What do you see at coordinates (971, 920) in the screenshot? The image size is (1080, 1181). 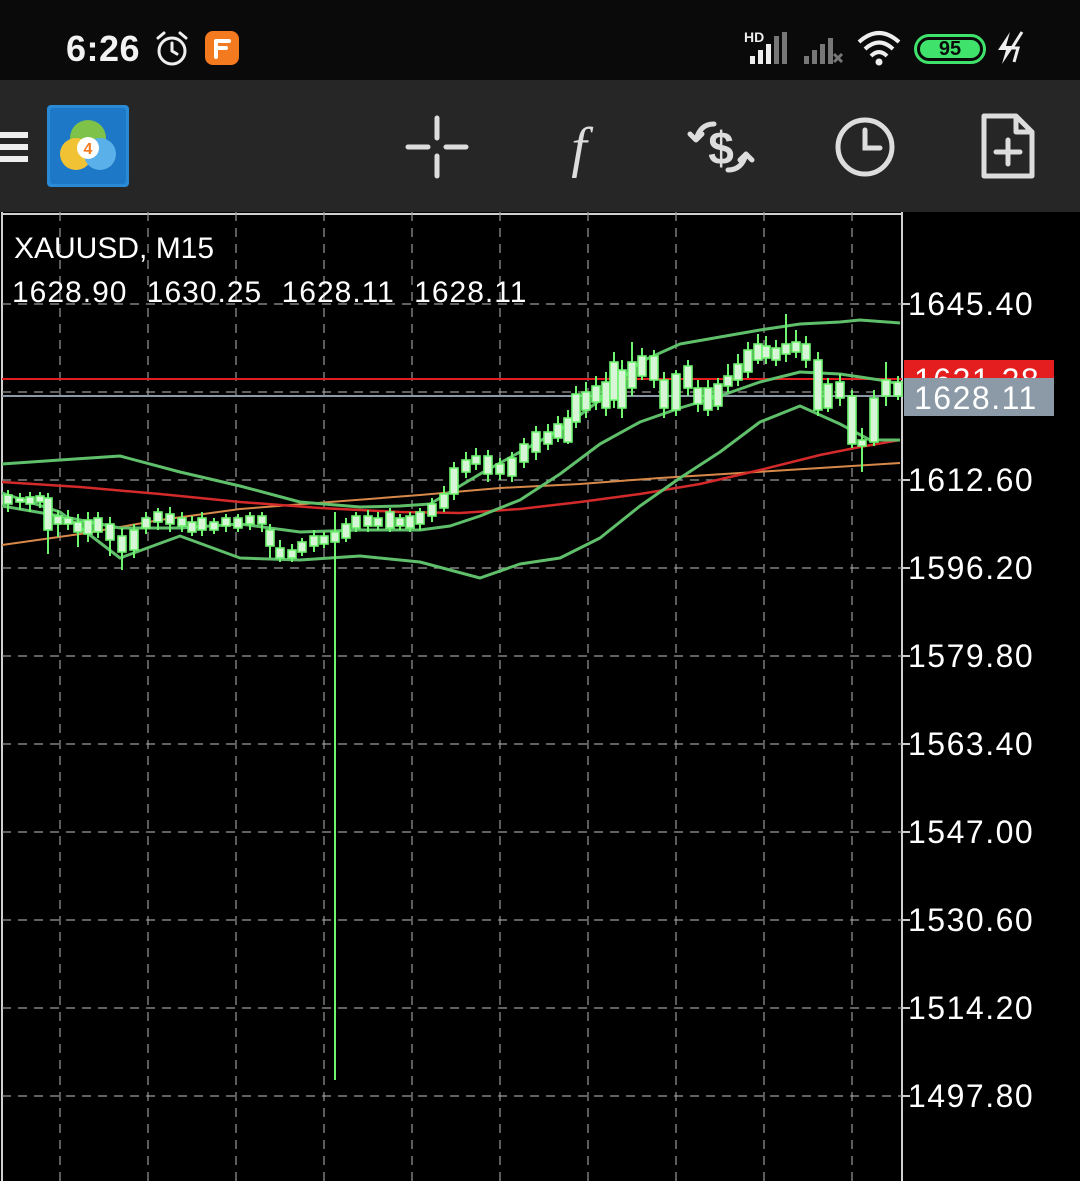 I see `price-axis-label: 1530.60` at bounding box center [971, 920].